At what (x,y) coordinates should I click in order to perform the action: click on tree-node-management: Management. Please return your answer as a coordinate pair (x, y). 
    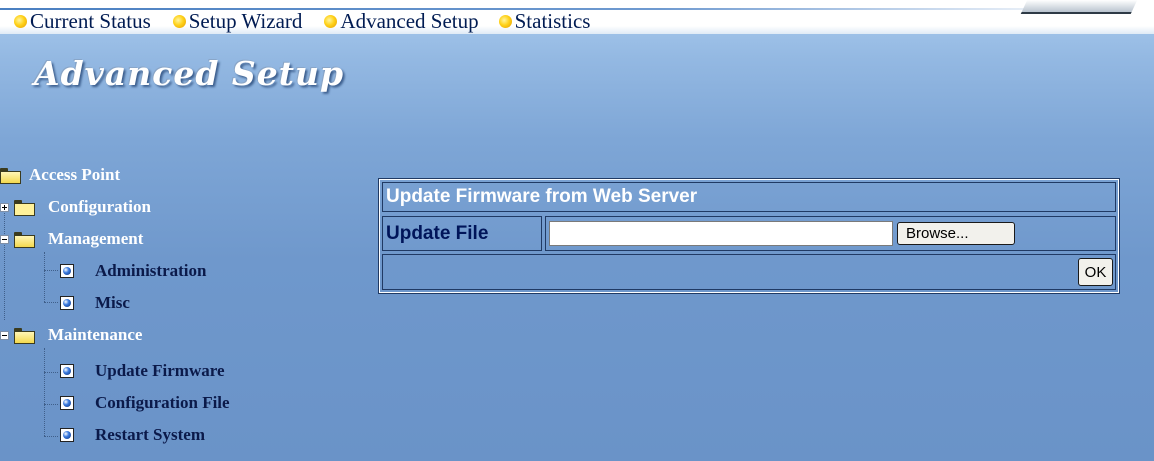
    Looking at the image, I should click on (71, 239).